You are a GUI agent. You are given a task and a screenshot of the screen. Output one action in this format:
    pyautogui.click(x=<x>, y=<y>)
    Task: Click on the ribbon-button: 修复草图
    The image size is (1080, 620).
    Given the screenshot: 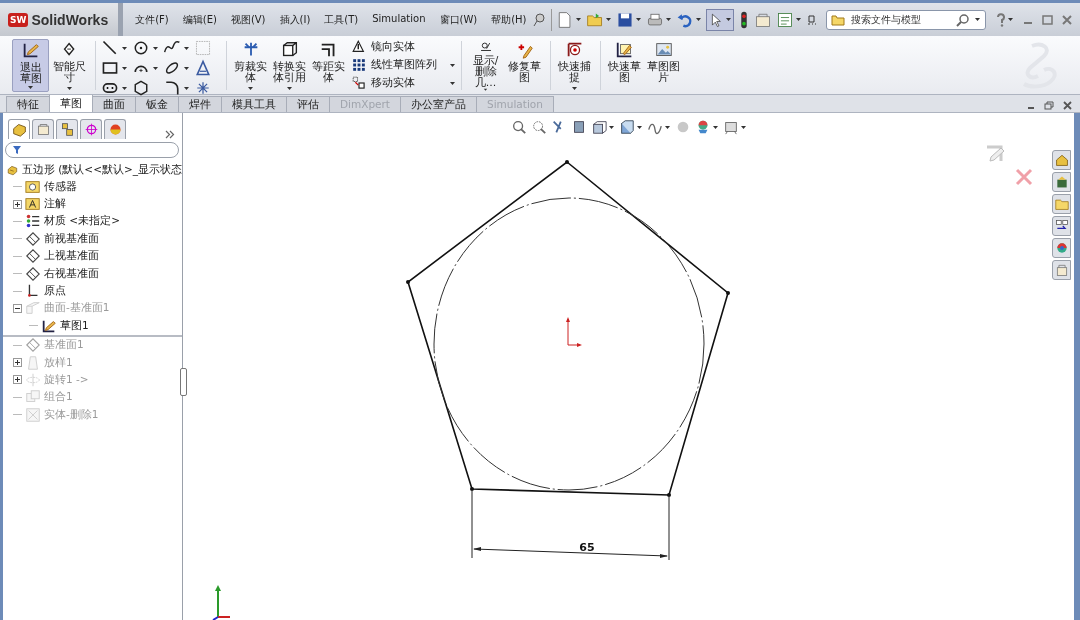 What is the action you would take?
    pyautogui.click(x=524, y=65)
    